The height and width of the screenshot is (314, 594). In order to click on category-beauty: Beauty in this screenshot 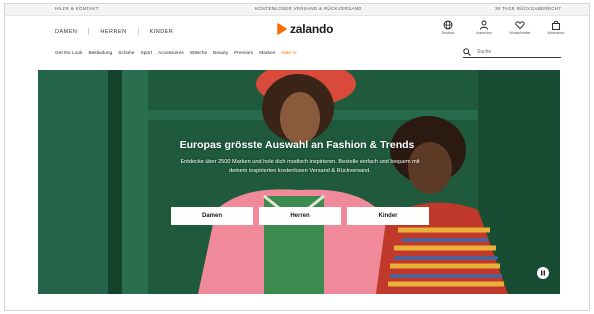, I will do `click(220, 53)`.